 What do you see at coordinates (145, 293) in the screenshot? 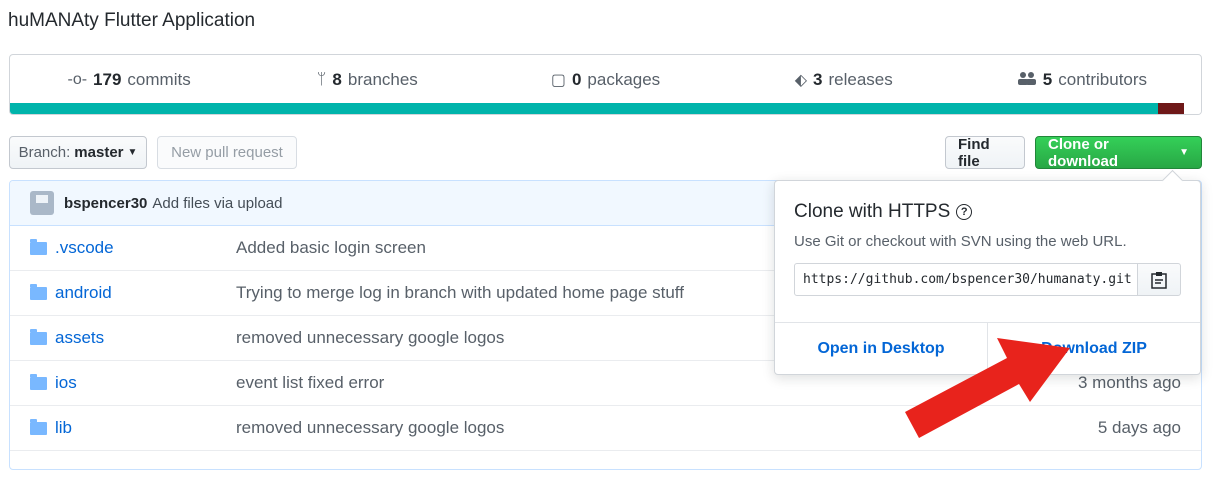
I see `file-name-link: android` at bounding box center [145, 293].